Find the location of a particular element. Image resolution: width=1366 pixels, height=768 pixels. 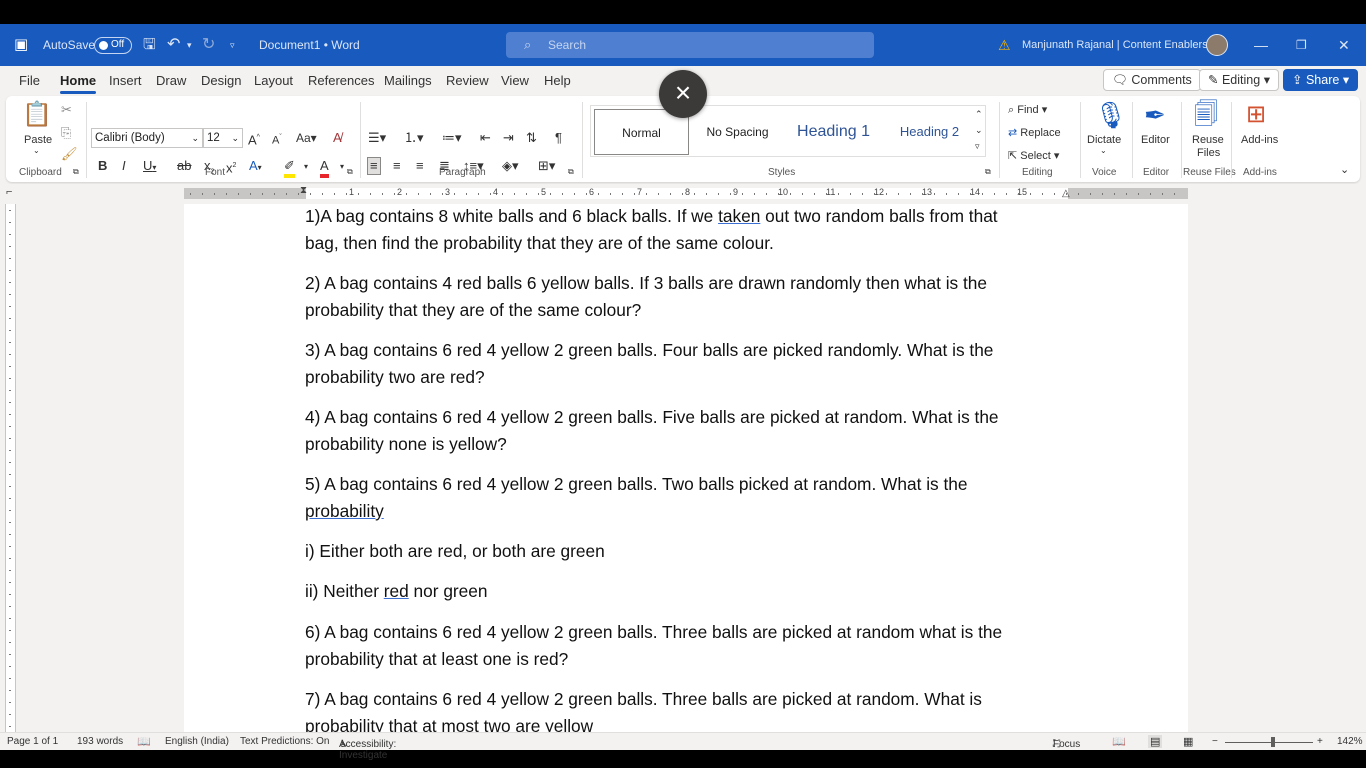

reuse-files-button: Reuse is located at coordinates (1208, 140).